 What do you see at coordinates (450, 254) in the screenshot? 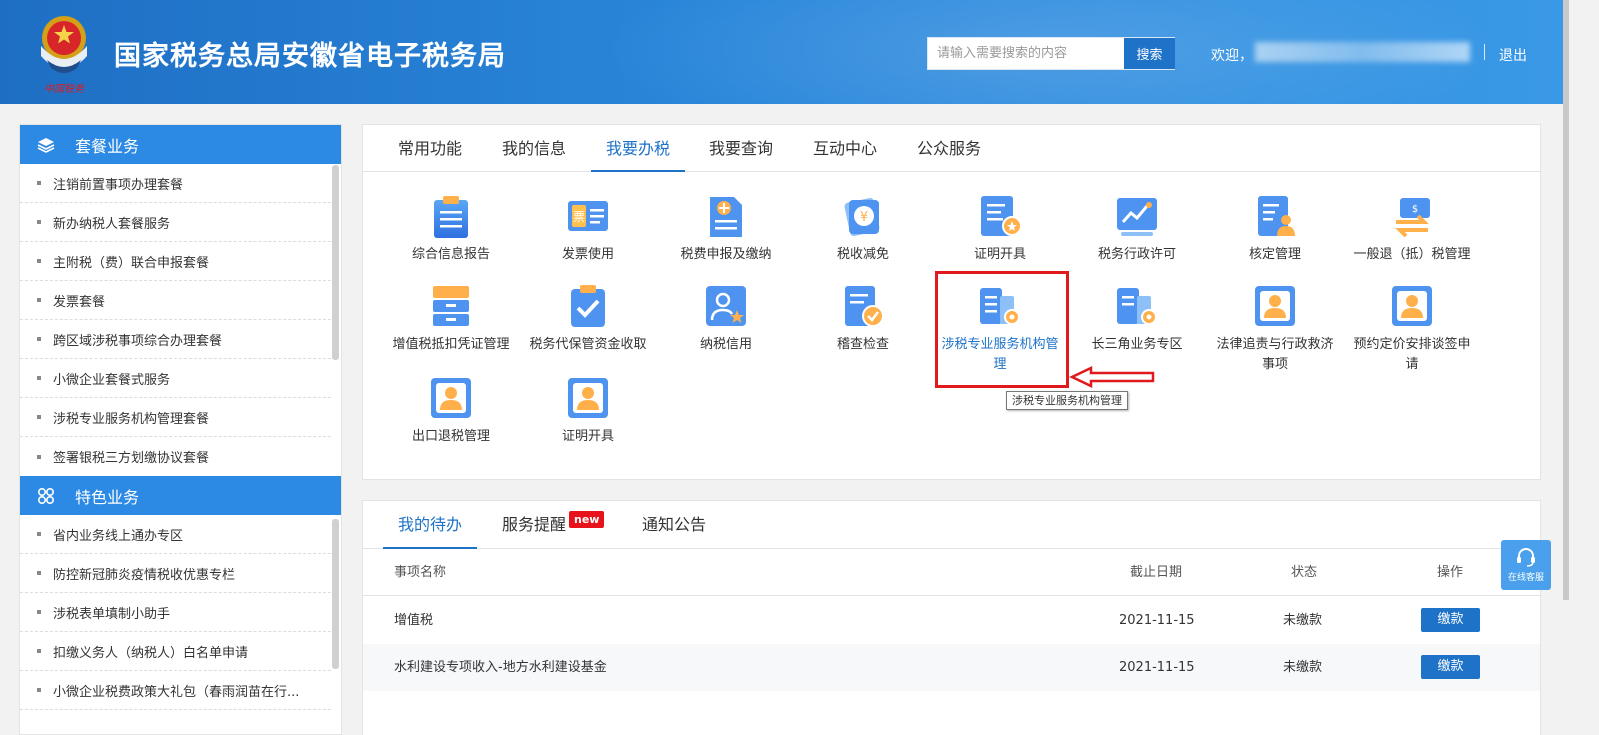
I see `func-label: 综合信息报告` at bounding box center [450, 254].